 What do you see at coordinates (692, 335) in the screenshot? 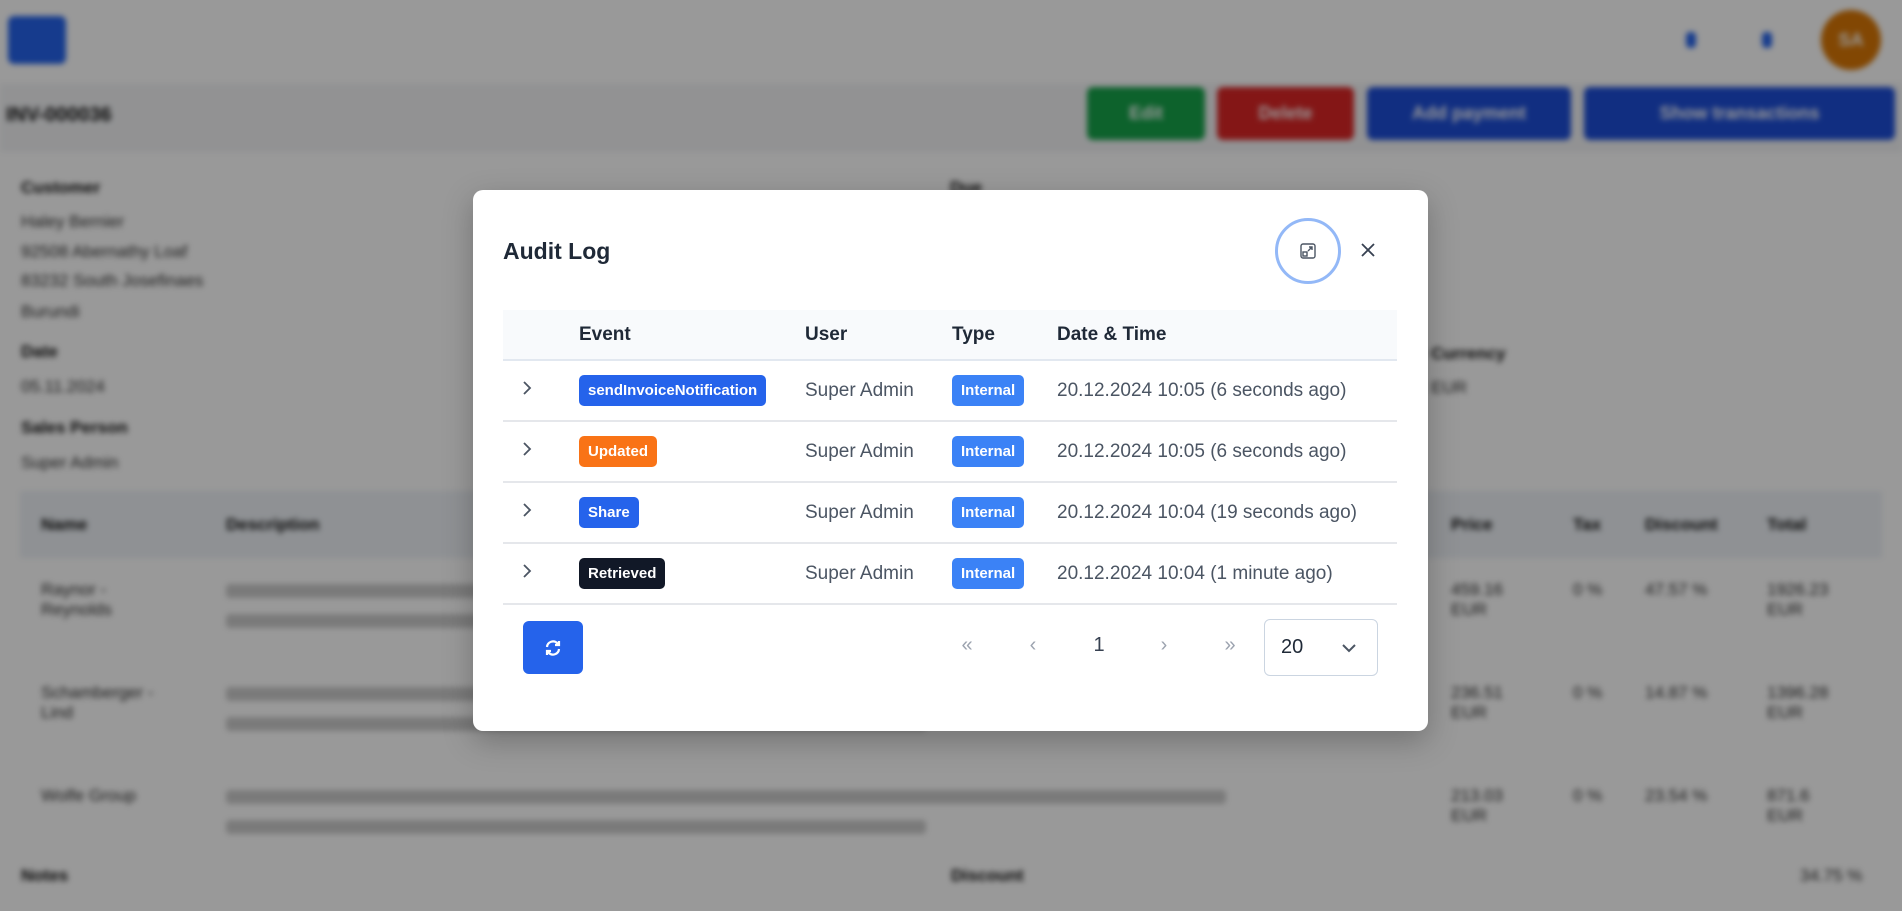
I see `col-event: Event` at bounding box center [692, 335].